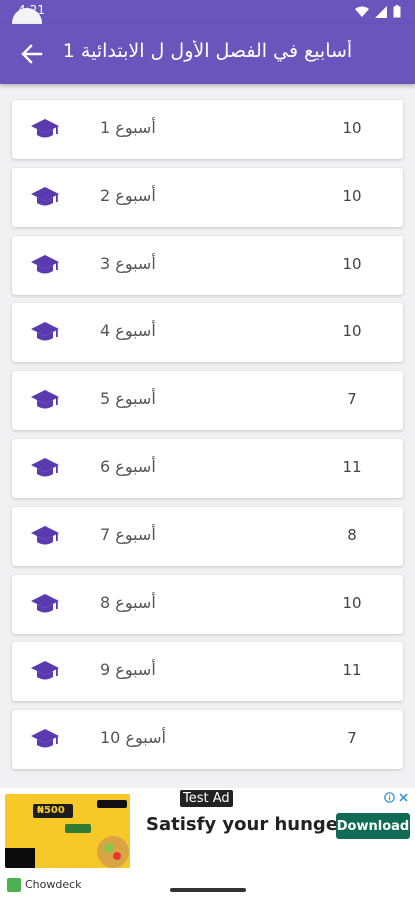 Image resolution: width=415 pixels, height=900 pixels. I want to click on week-label: أسبوع 1, so click(128, 127).